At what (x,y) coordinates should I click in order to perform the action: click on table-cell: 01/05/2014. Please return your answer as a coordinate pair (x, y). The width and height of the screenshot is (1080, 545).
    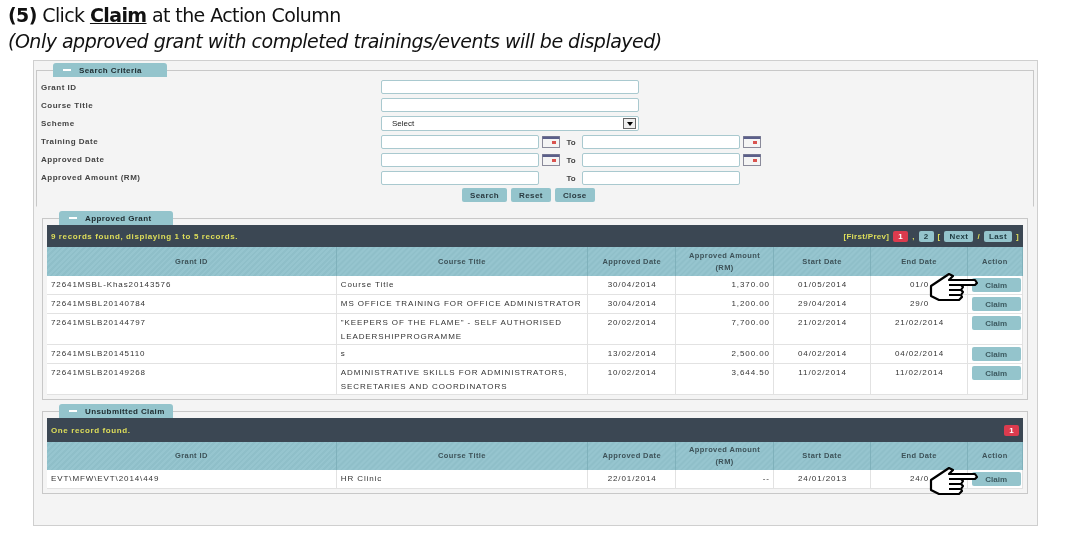
    Looking at the image, I should click on (822, 285).